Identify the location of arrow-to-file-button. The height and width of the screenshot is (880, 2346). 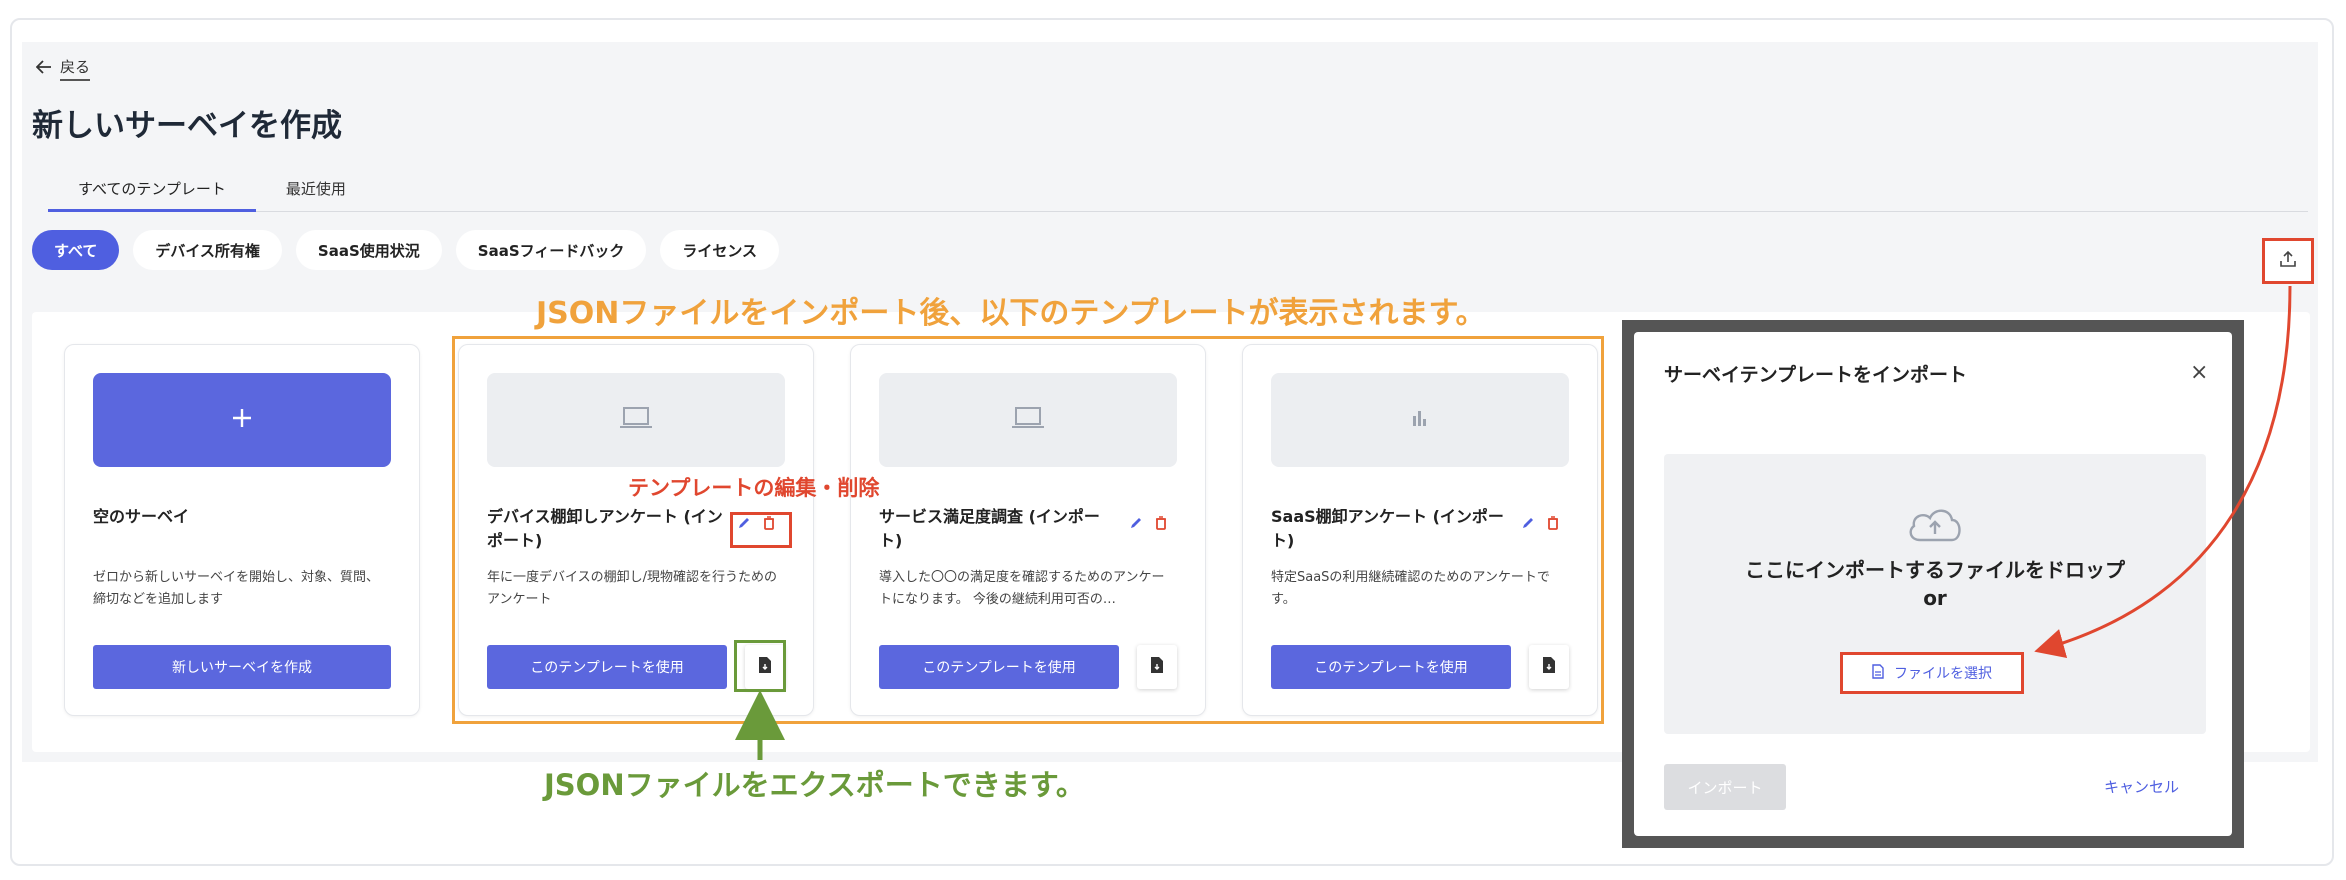
(2163, 472).